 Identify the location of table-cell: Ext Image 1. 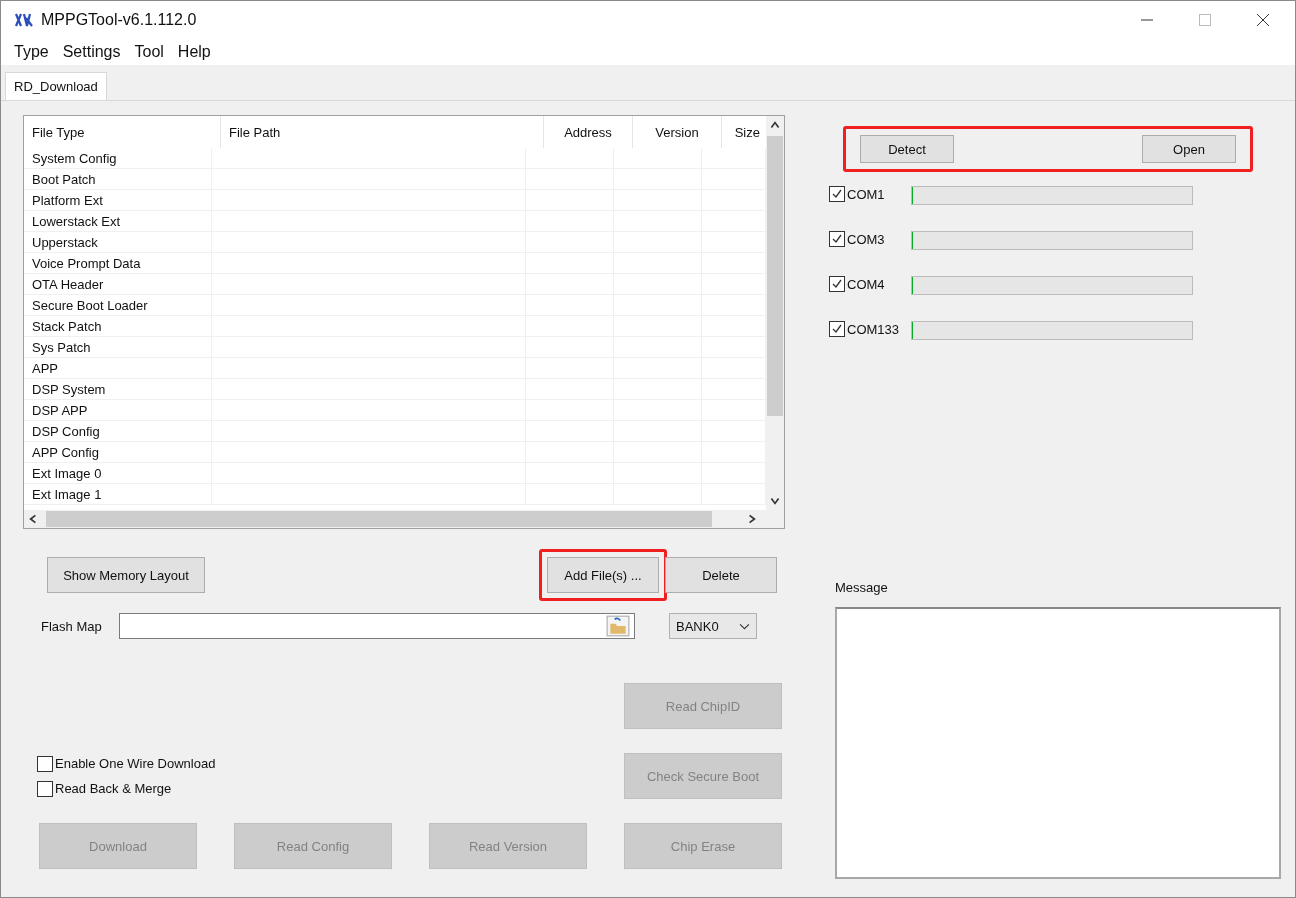
(118, 494).